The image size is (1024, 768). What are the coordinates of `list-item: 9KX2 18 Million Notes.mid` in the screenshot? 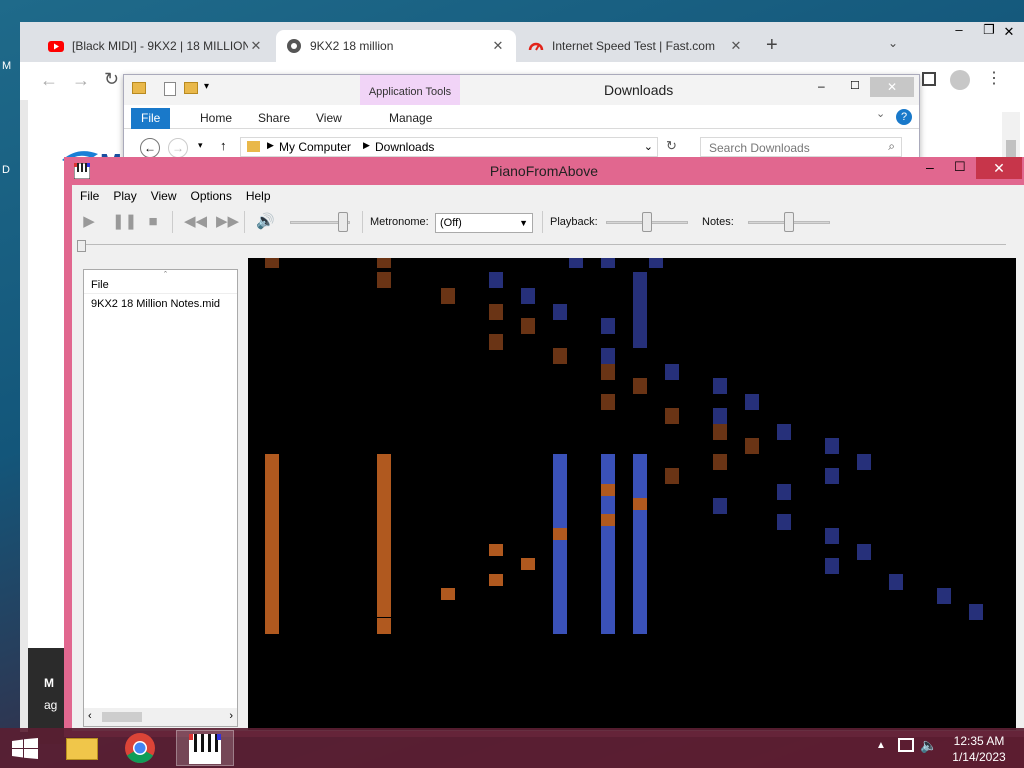 It's located at (155, 304).